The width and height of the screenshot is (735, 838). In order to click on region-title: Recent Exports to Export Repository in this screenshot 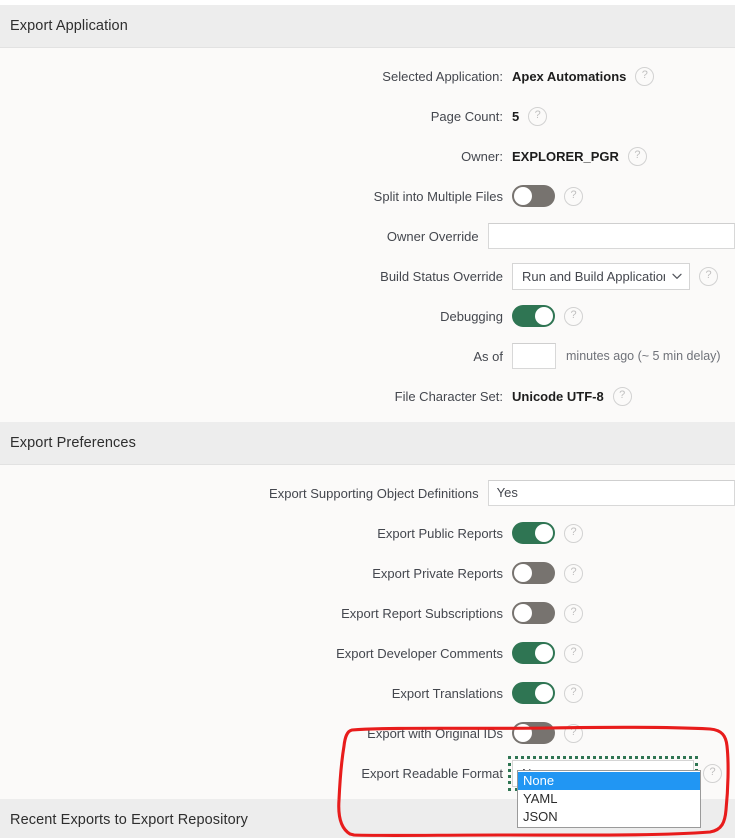, I will do `click(129, 820)`.